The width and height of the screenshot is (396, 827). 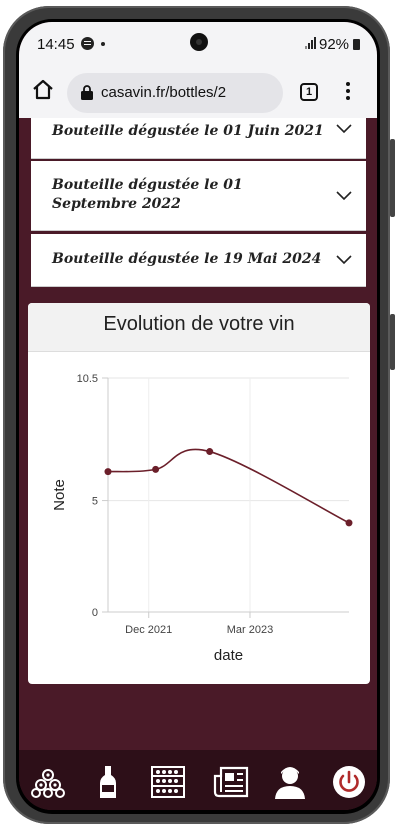 I want to click on volume-button, so click(x=392, y=178).